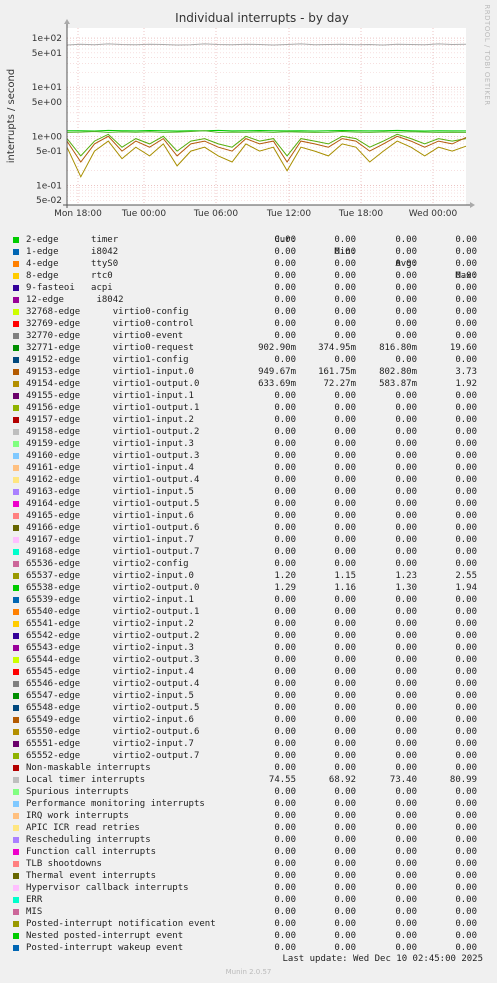  What do you see at coordinates (248, 288) in the screenshot?
I see `legend-row: 9-fasteoi acpi 0.00 0.00 0.00 0.00` at bounding box center [248, 288].